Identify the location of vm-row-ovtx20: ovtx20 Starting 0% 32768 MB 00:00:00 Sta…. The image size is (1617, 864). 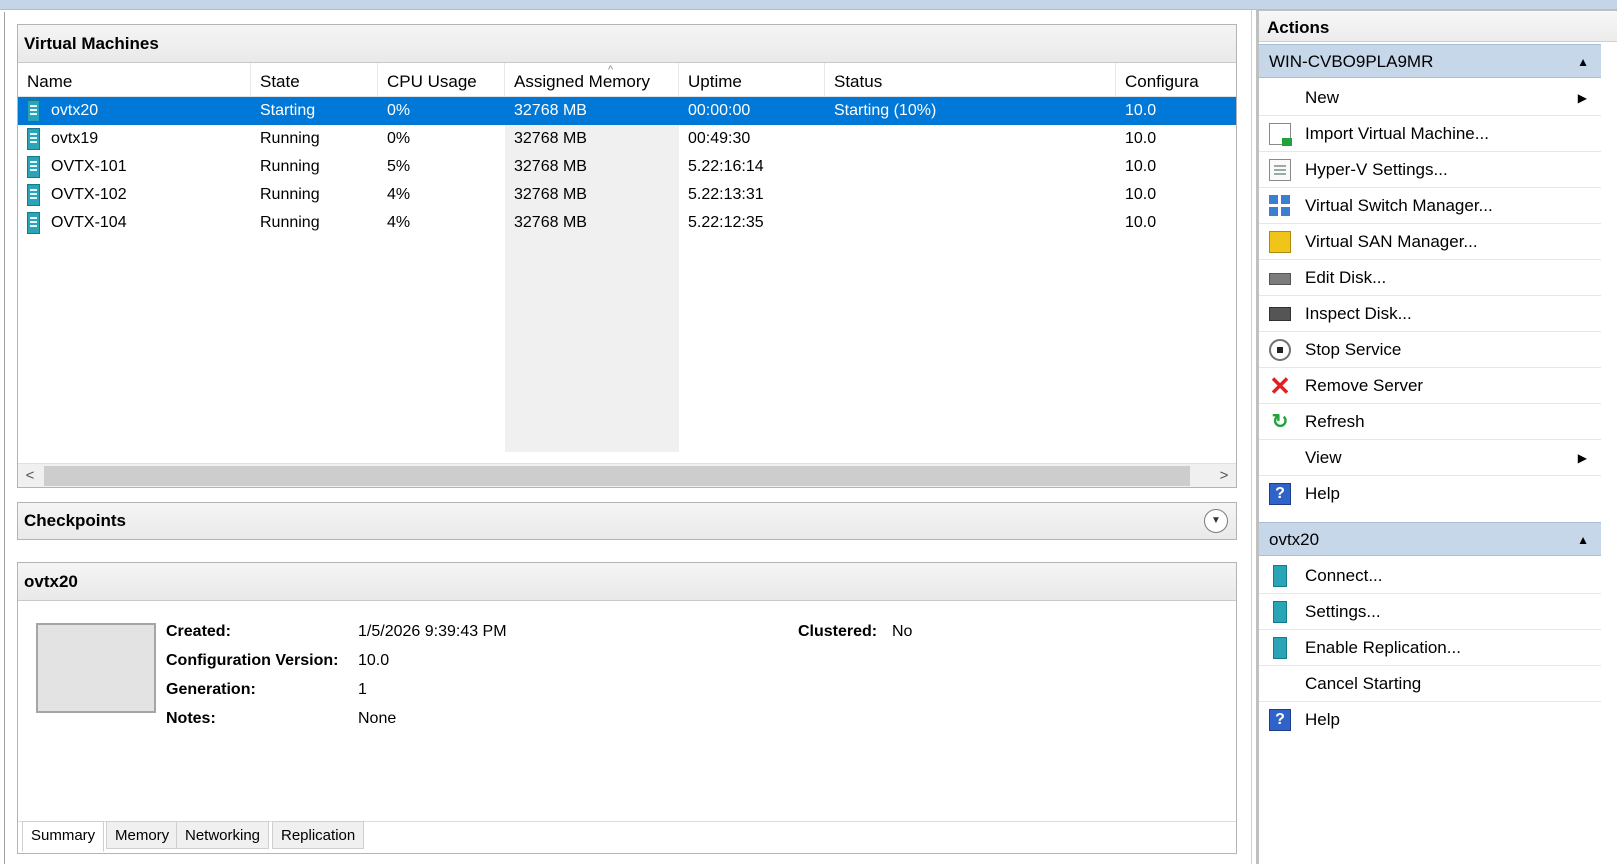
(627, 111).